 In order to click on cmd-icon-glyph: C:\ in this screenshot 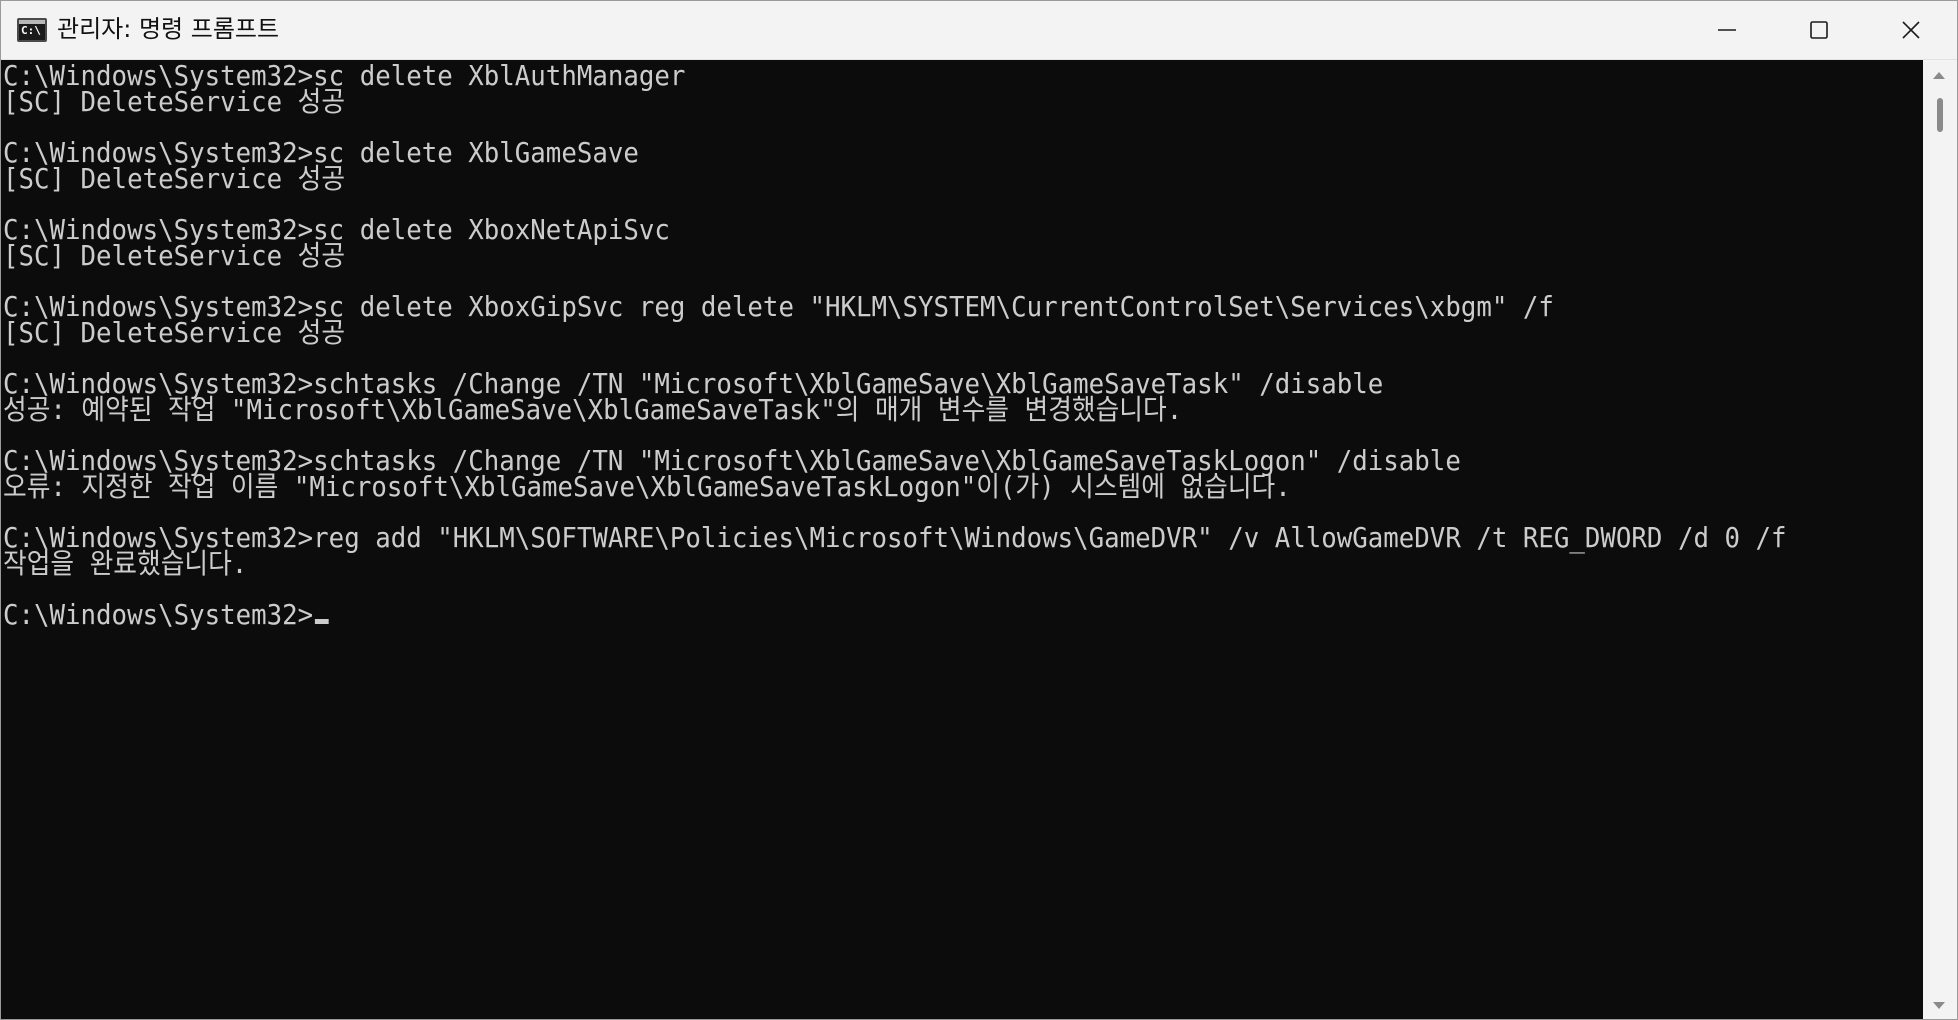, I will do `click(31, 30)`.